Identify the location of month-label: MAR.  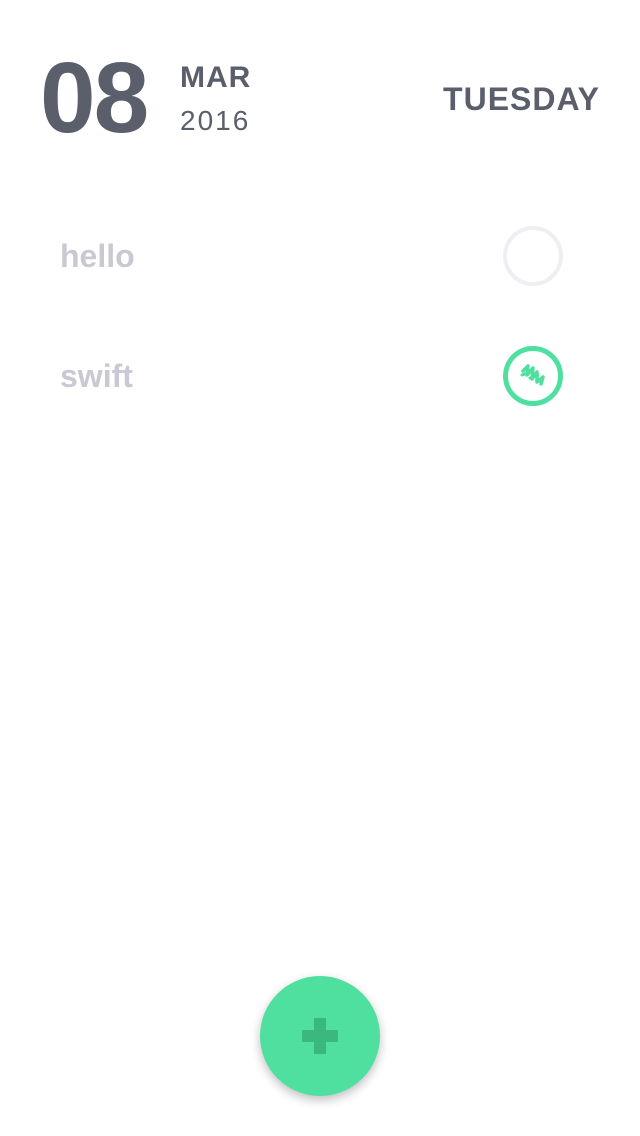
(216, 77).